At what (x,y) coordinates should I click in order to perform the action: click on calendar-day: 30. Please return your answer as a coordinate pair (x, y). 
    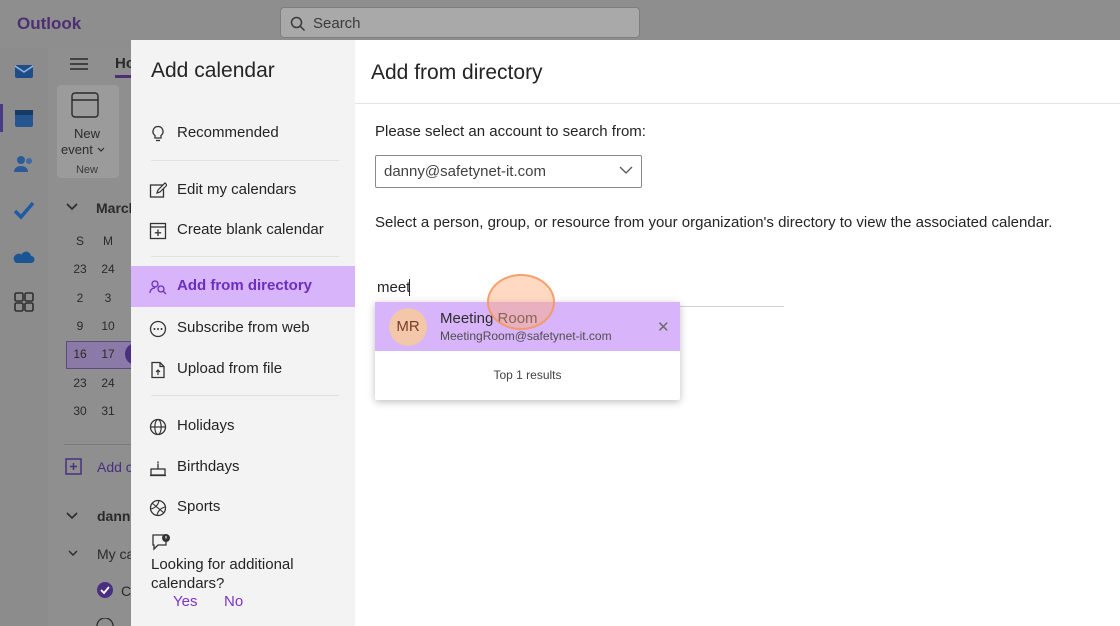
    Looking at the image, I should click on (80, 411).